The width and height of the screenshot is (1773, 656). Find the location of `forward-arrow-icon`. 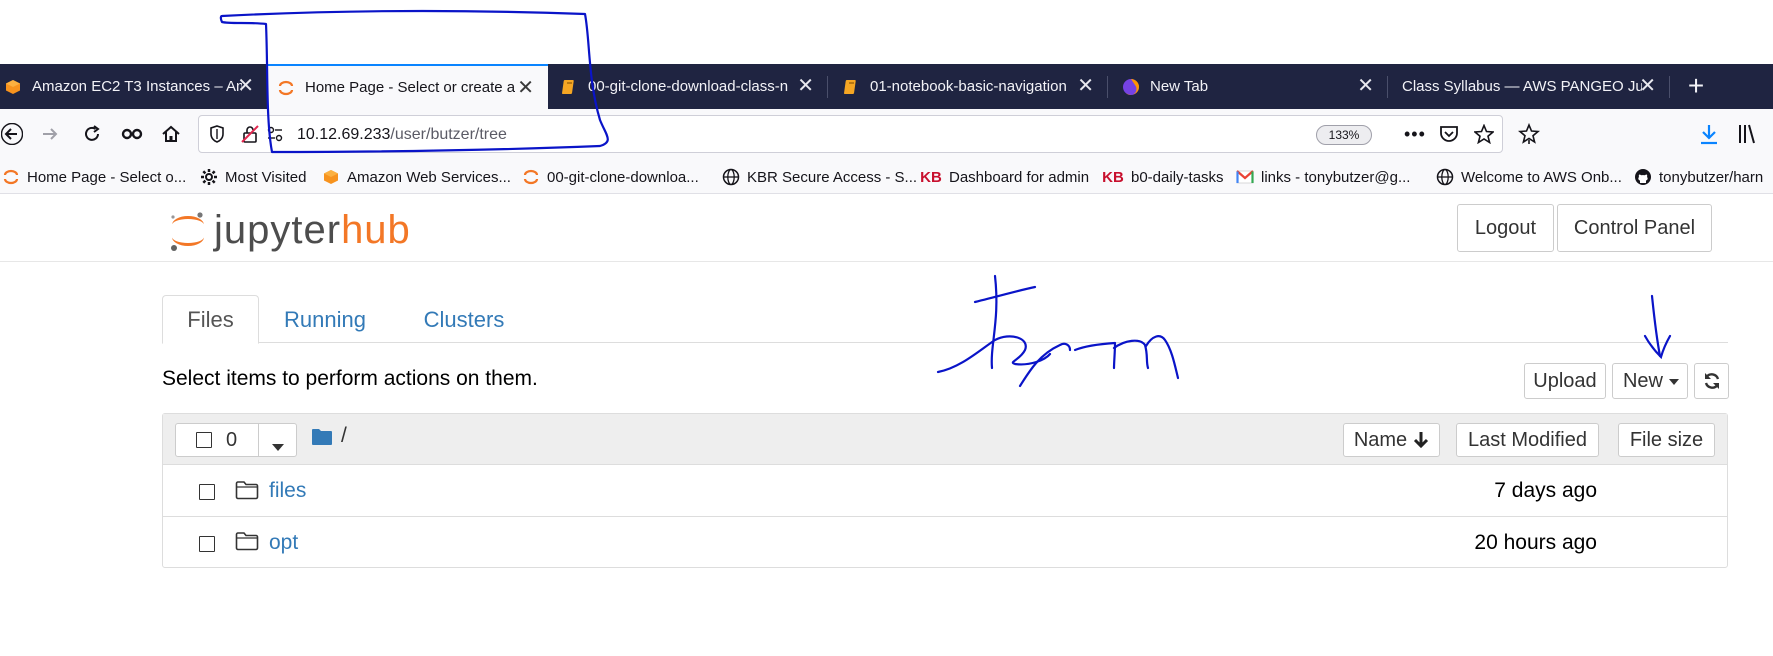

forward-arrow-icon is located at coordinates (50, 134).